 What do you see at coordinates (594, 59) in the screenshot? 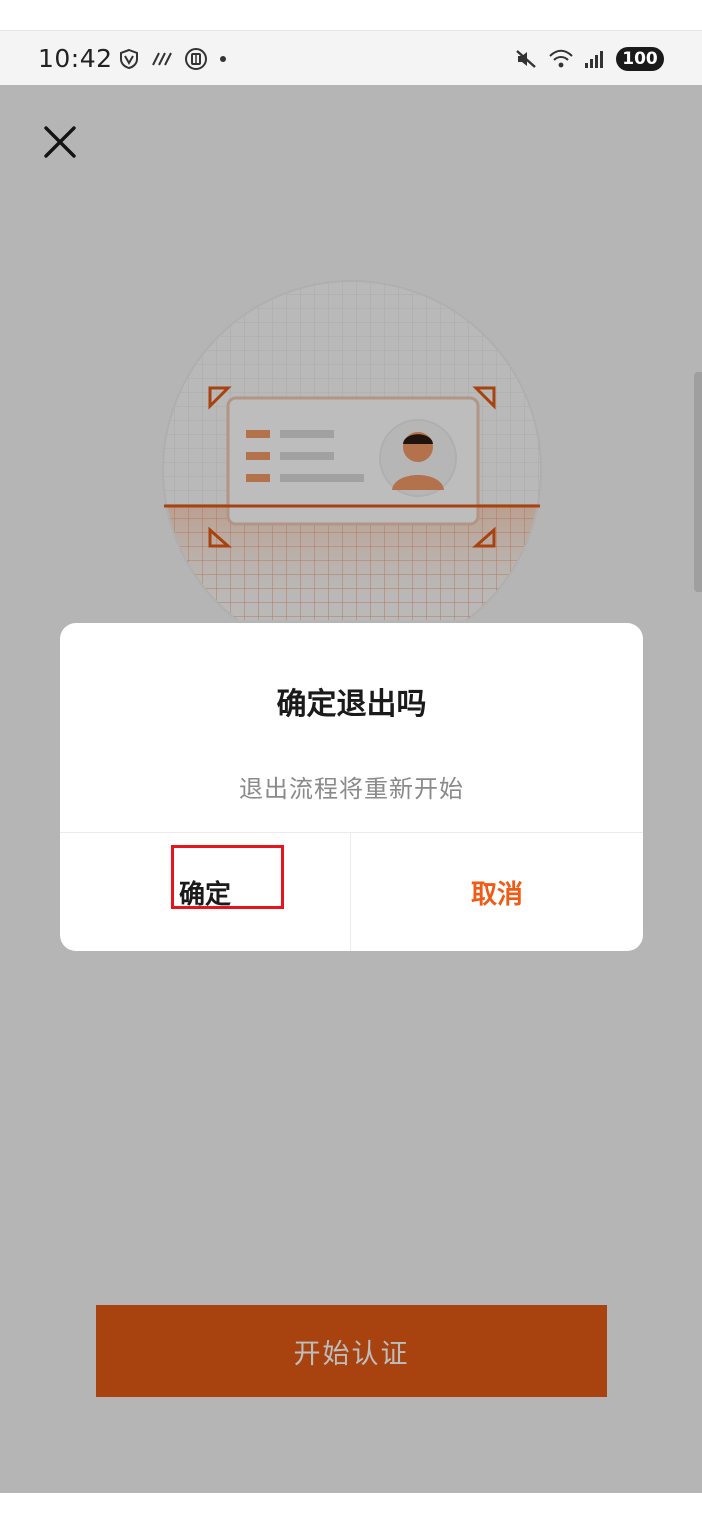
I see `signal-icon` at bounding box center [594, 59].